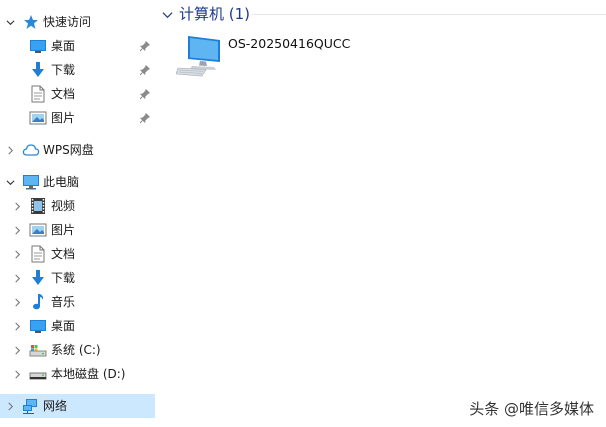 This screenshot has width=606, height=427. I want to click on nav-item-videos: 视频, so click(77, 206).